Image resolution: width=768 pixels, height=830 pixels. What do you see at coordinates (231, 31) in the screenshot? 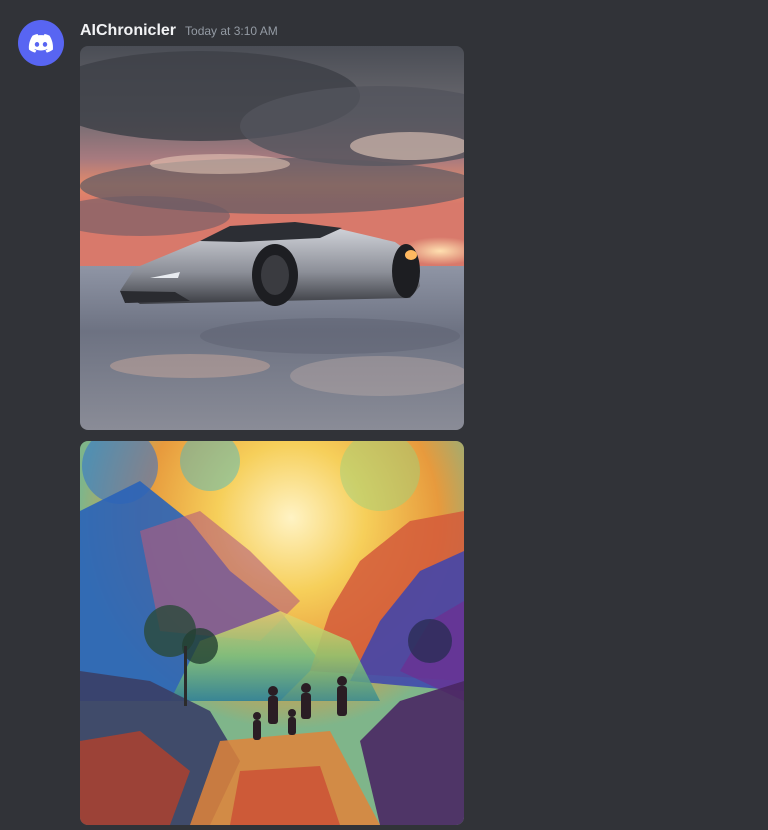
I see `timestamp: Today at 3:10 AM` at bounding box center [231, 31].